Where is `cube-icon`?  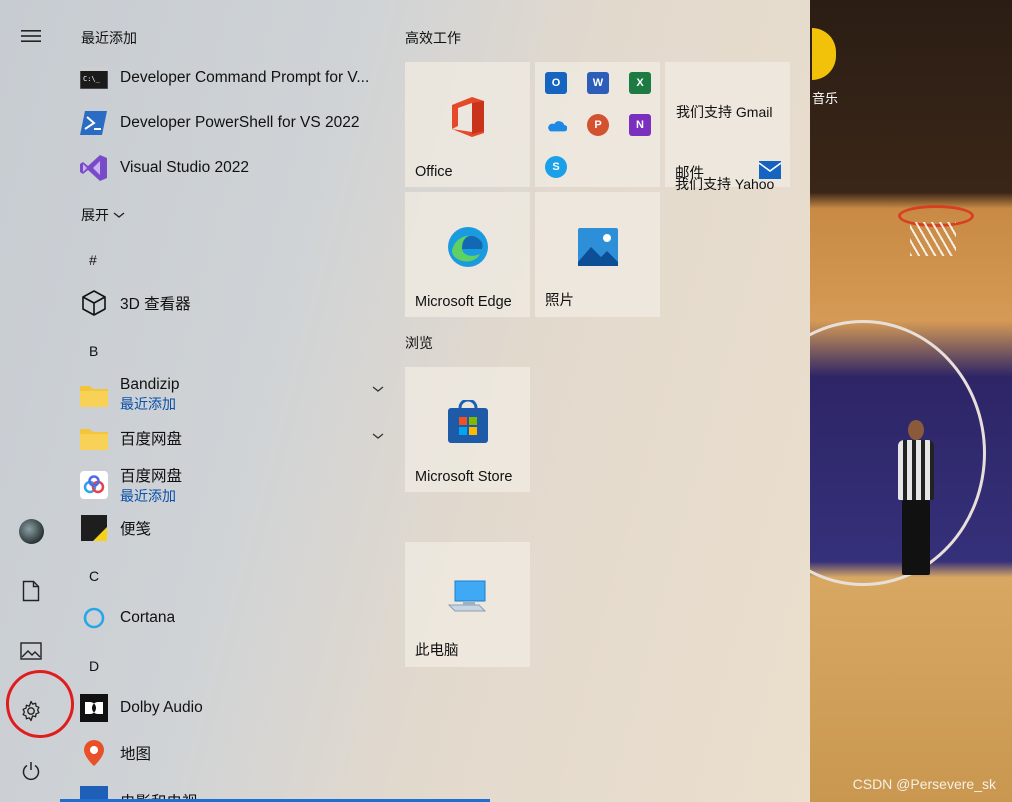 cube-icon is located at coordinates (94, 303).